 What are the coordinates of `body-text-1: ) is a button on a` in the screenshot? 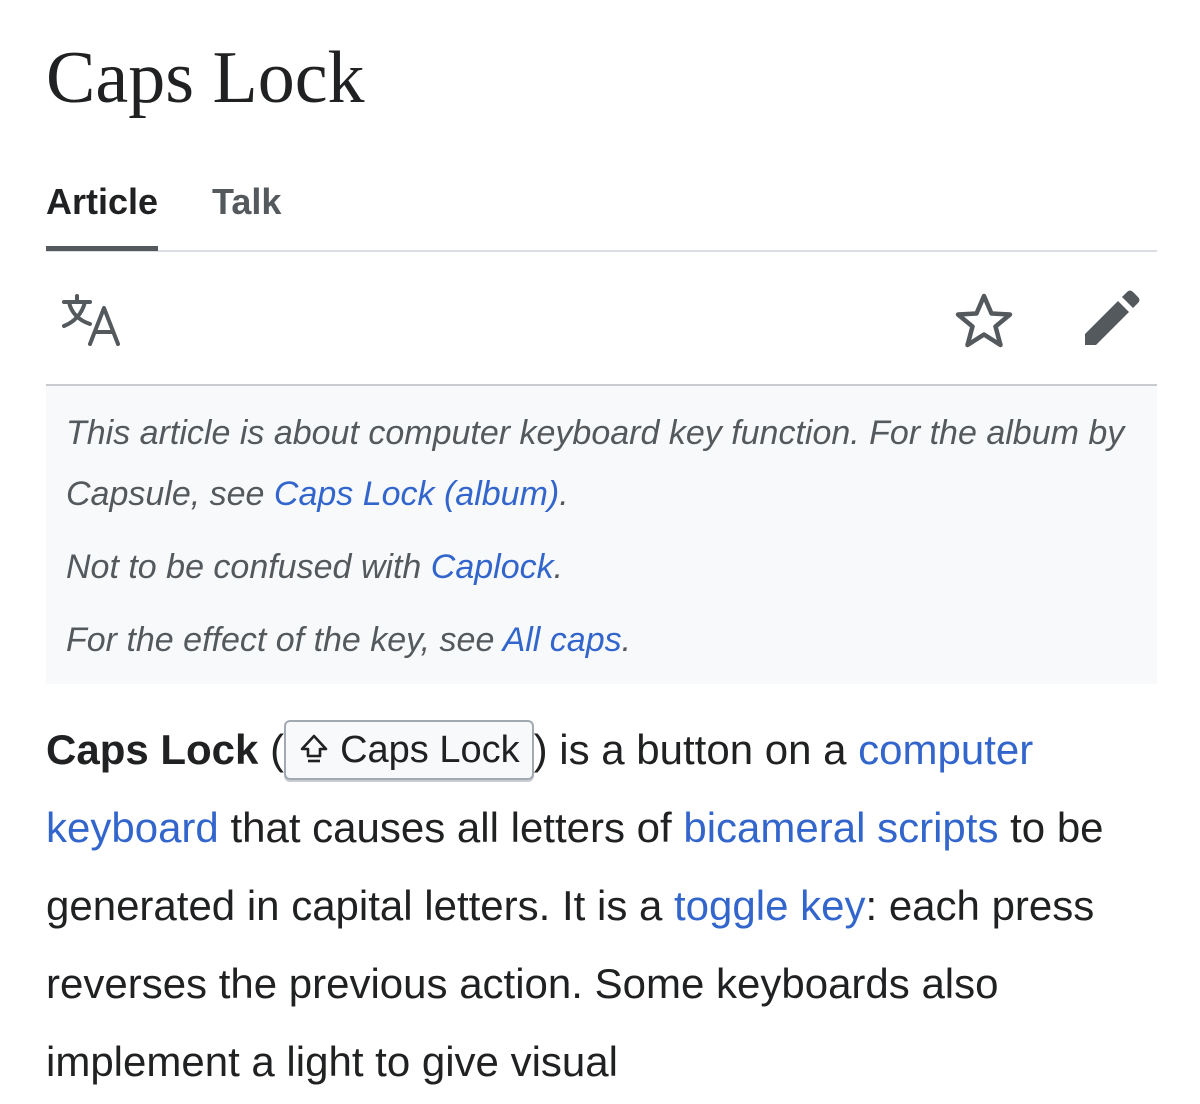 It's located at (696, 749).